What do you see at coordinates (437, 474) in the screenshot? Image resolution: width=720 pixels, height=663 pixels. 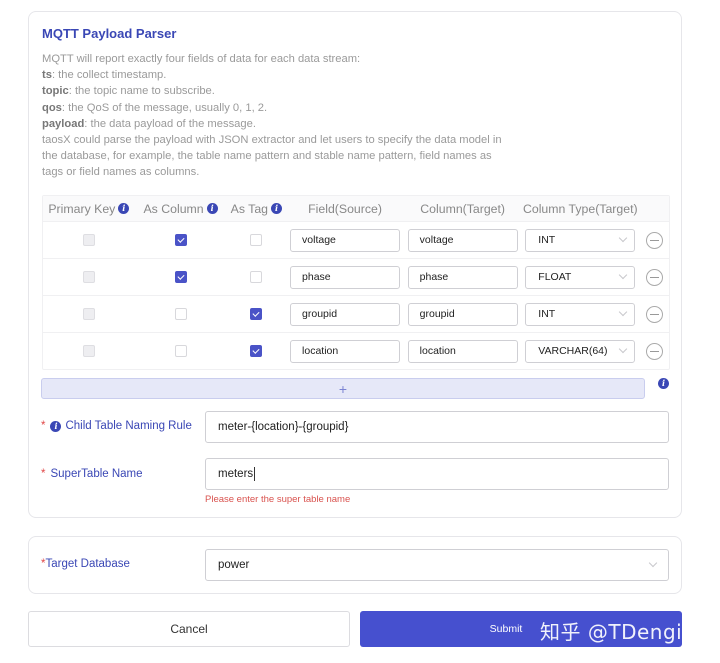 I see `supertable-name-input: meters` at bounding box center [437, 474].